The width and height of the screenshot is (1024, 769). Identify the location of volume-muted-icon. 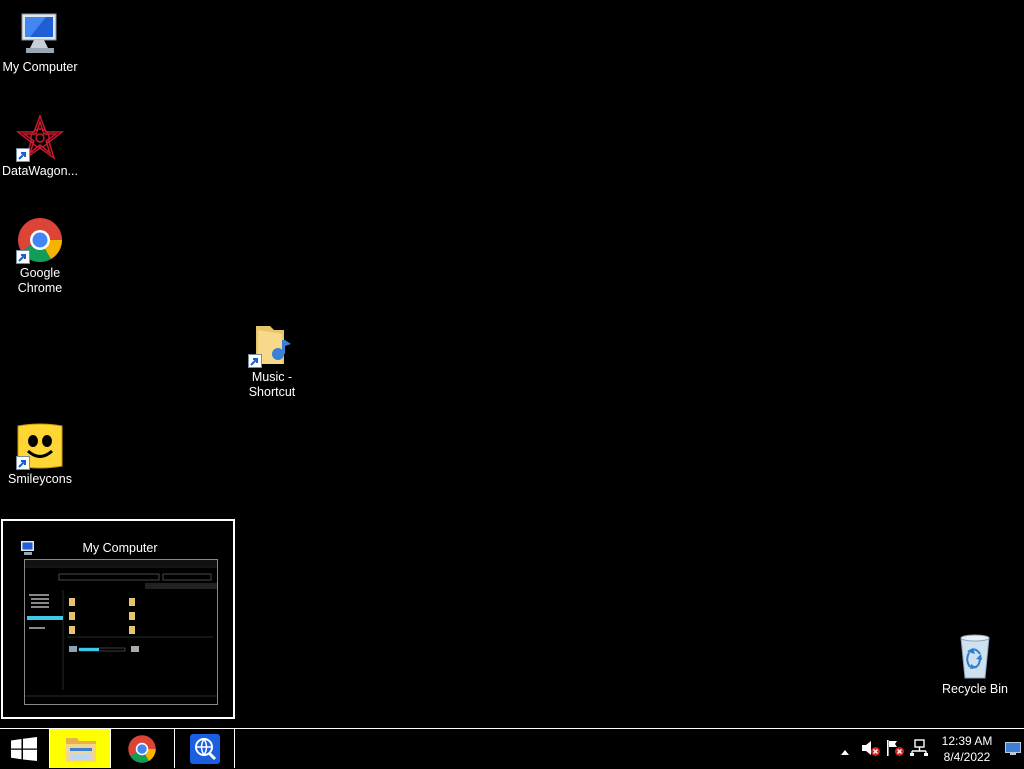
(871, 750).